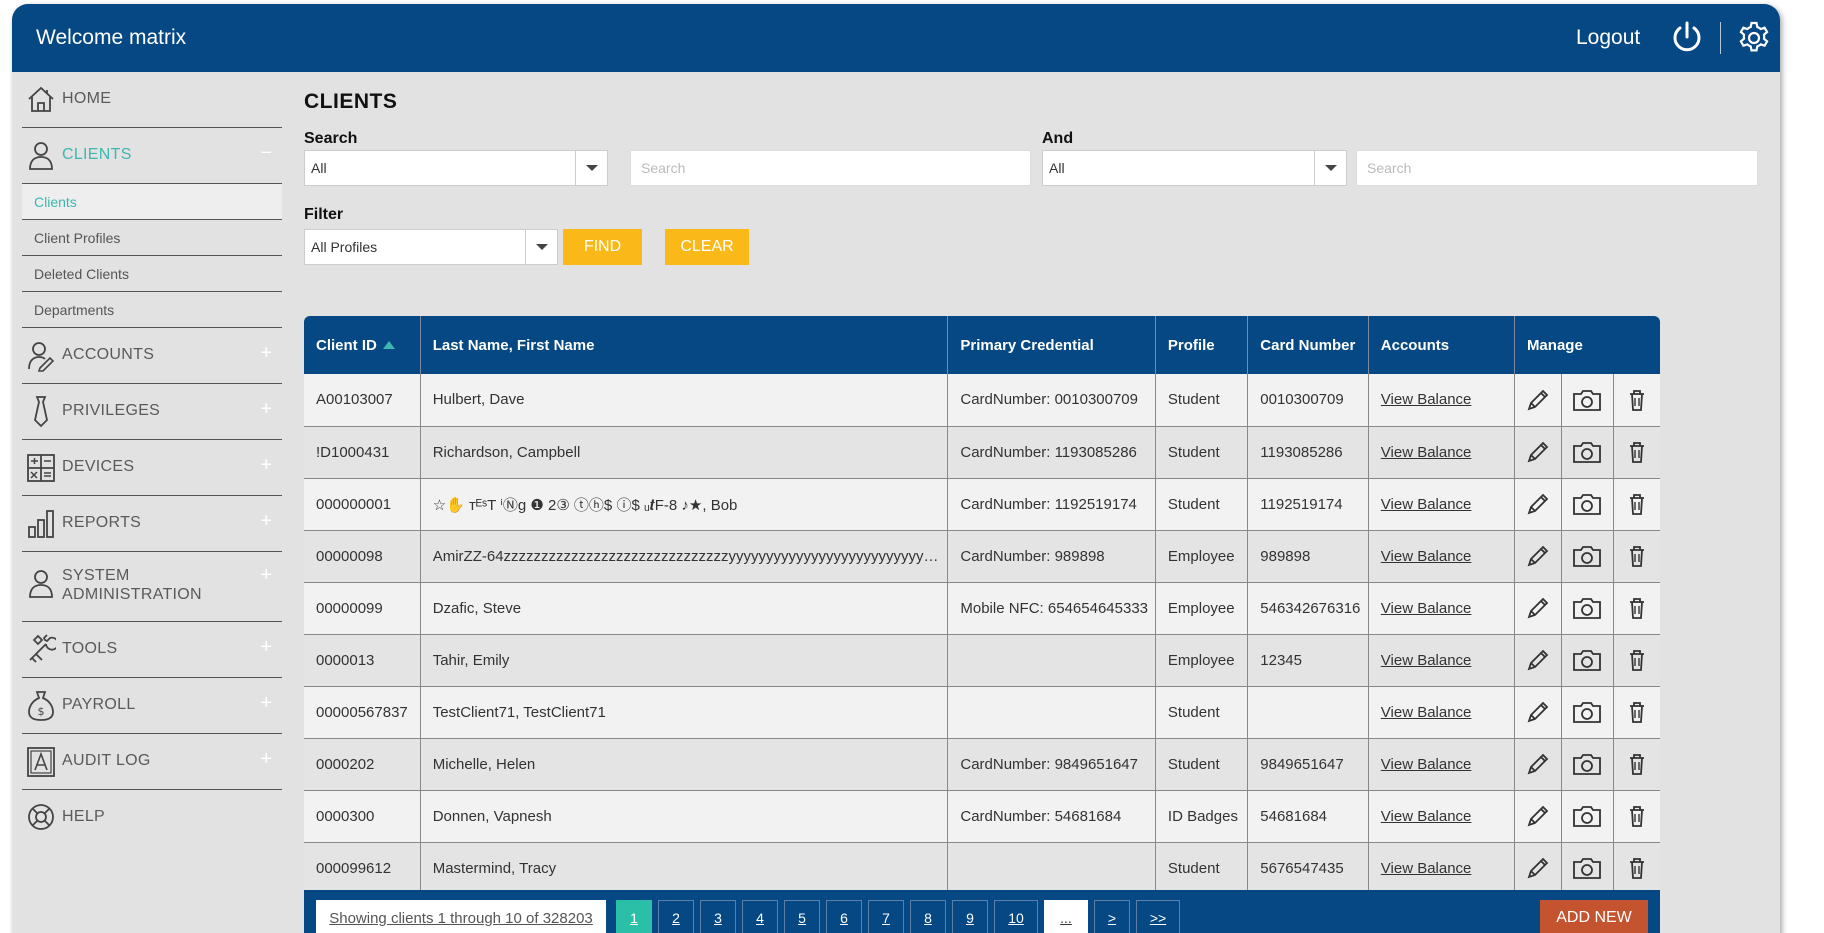  What do you see at coordinates (152, 468) in the screenshot?
I see `sidebar-item-devices: DEVICES +` at bounding box center [152, 468].